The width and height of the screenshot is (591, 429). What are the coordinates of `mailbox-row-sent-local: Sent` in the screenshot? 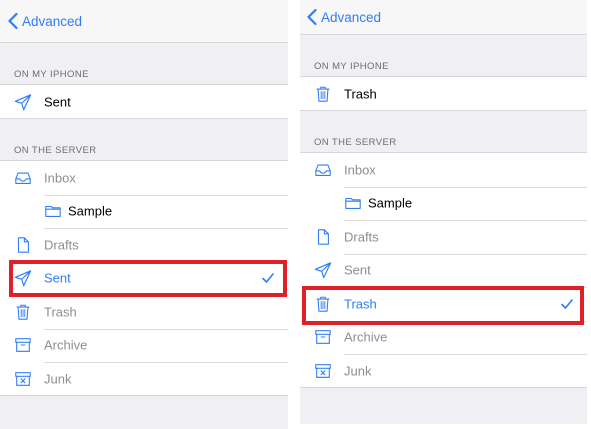 It's located at (144, 102).